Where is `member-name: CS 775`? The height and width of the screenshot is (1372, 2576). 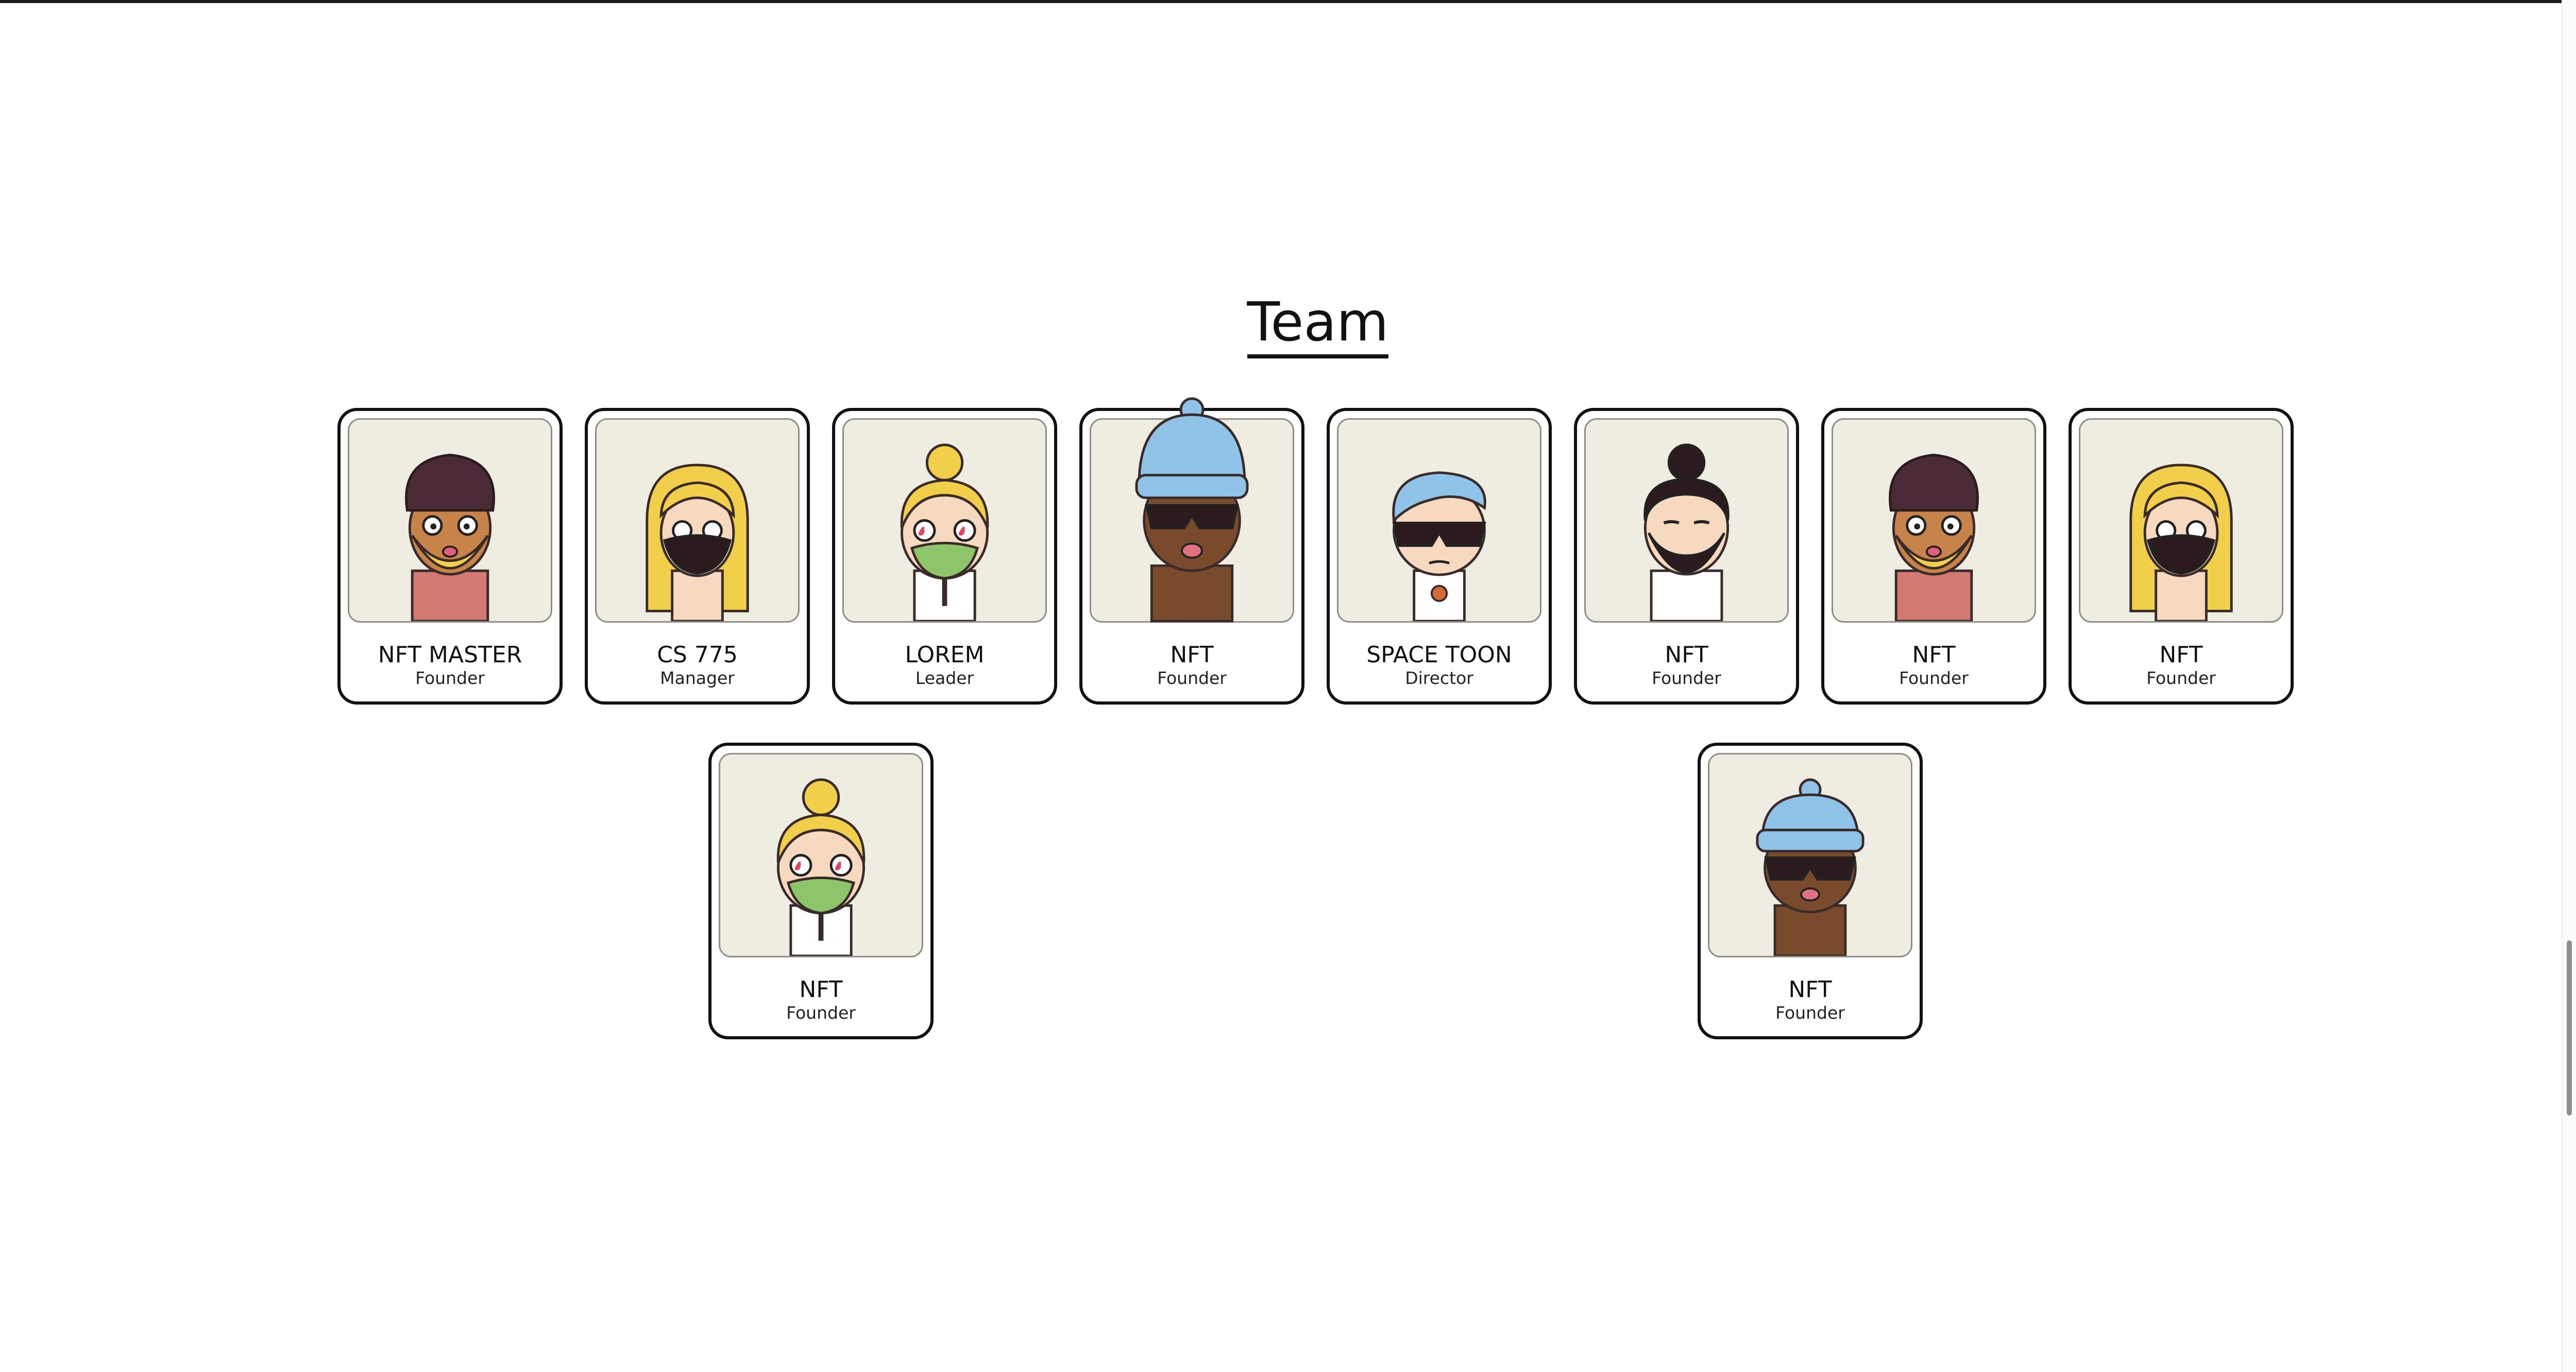
member-name: CS 775 is located at coordinates (697, 655).